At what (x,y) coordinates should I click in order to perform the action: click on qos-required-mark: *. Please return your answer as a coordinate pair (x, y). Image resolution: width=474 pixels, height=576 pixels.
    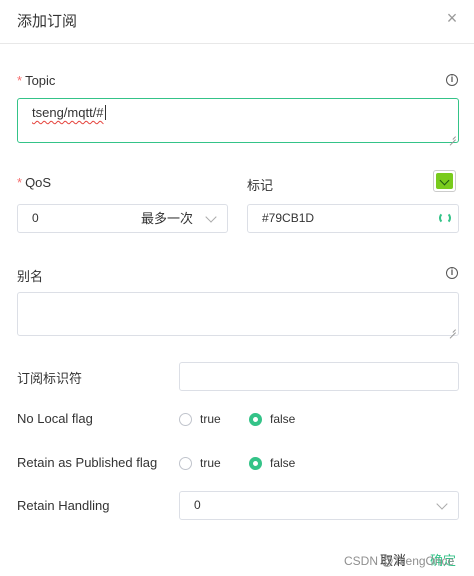
    Looking at the image, I should click on (20, 182).